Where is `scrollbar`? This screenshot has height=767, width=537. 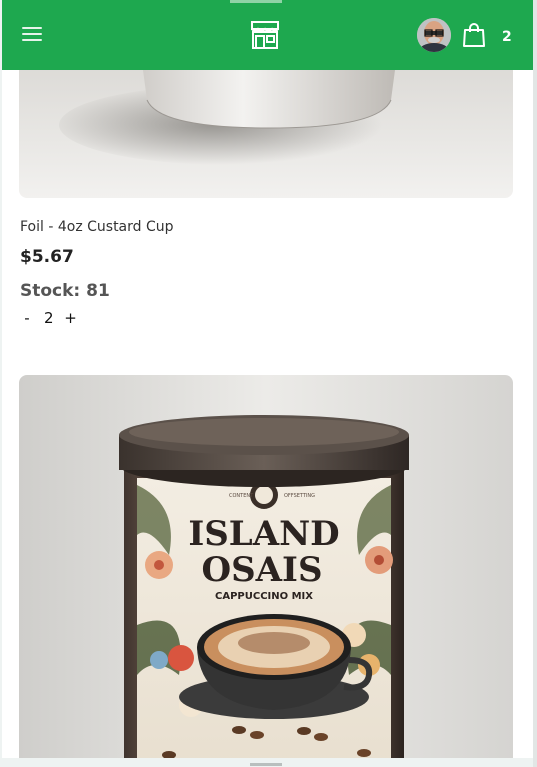
scrollbar is located at coordinates (535, 383).